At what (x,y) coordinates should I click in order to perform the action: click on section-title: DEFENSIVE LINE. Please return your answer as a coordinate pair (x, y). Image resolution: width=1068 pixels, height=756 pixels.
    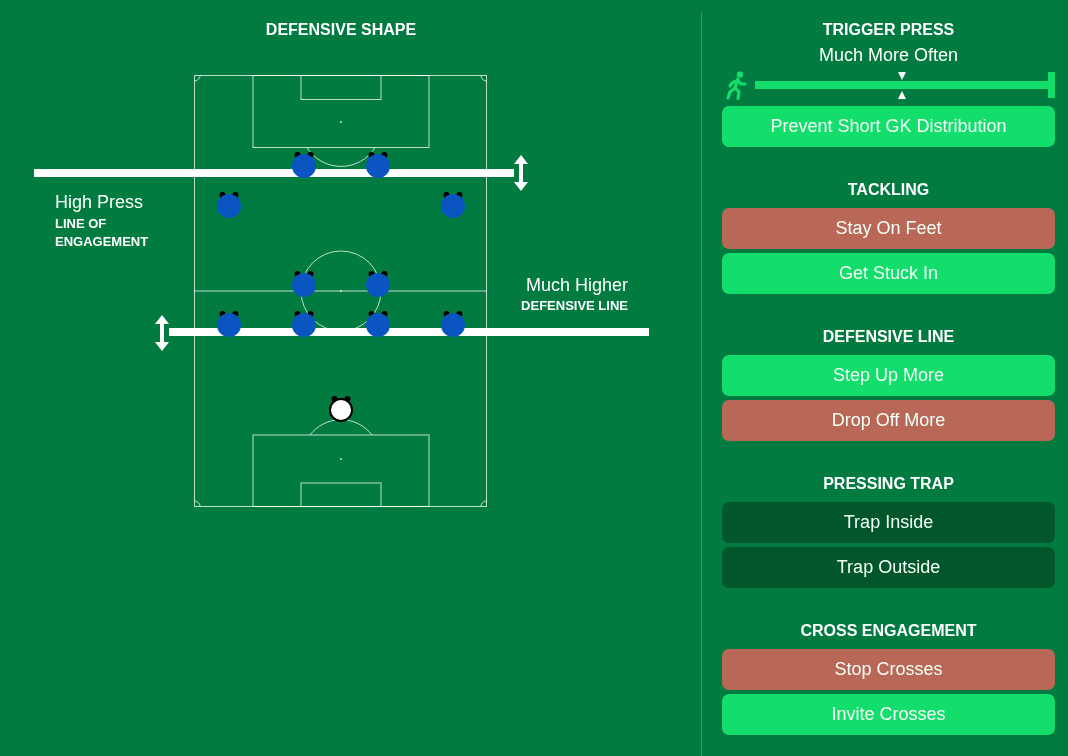
    Looking at the image, I should click on (888, 337).